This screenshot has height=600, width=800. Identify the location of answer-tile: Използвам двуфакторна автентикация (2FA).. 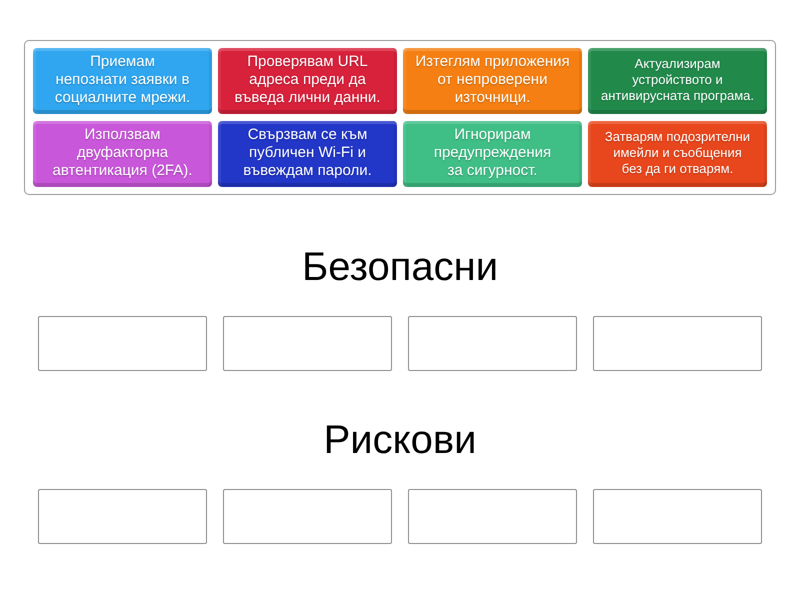
(122, 154).